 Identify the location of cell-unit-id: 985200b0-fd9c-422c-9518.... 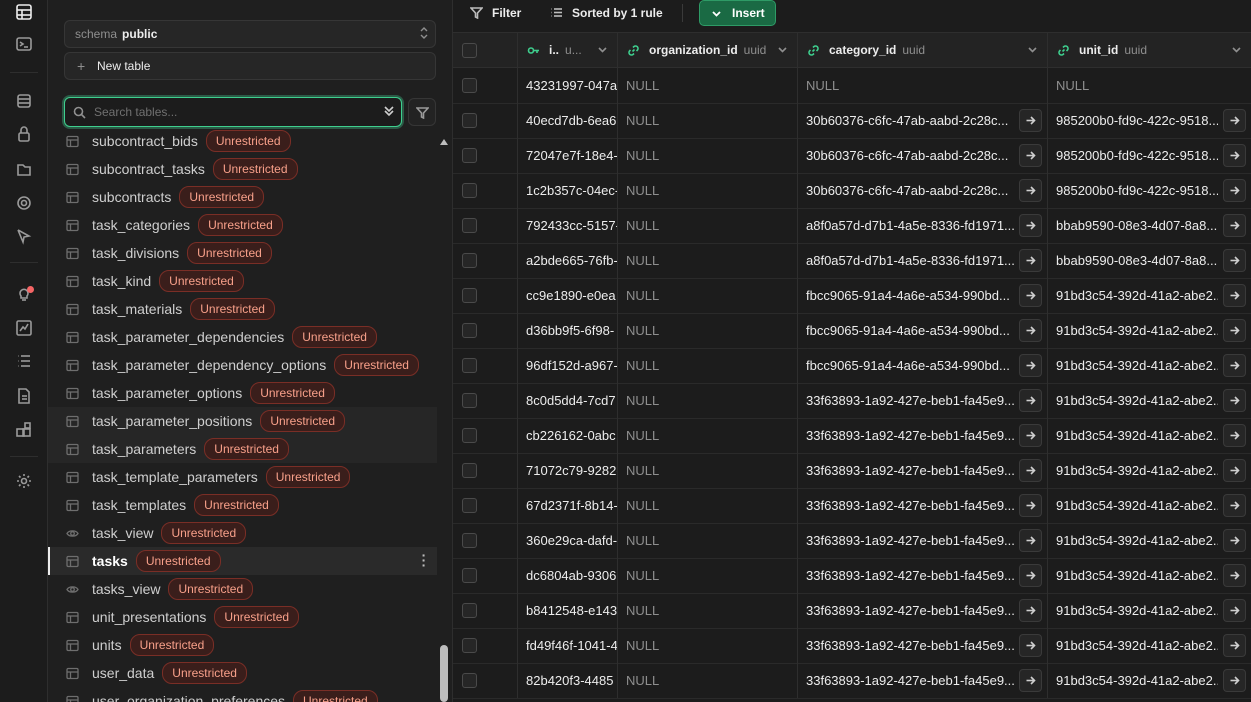
(1149, 120).